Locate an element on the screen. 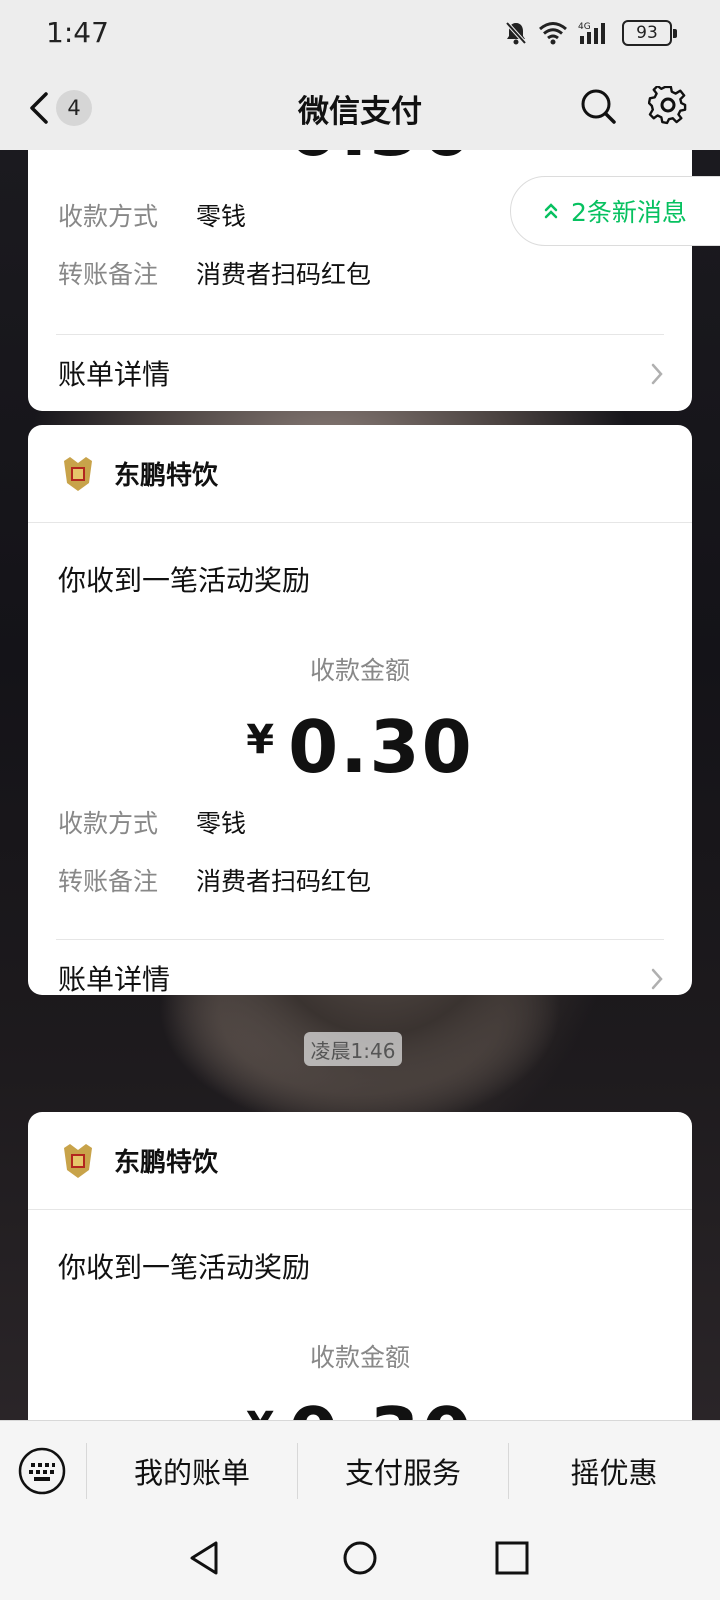  nav-bar: 4 微信支付 is located at coordinates (360, 108).